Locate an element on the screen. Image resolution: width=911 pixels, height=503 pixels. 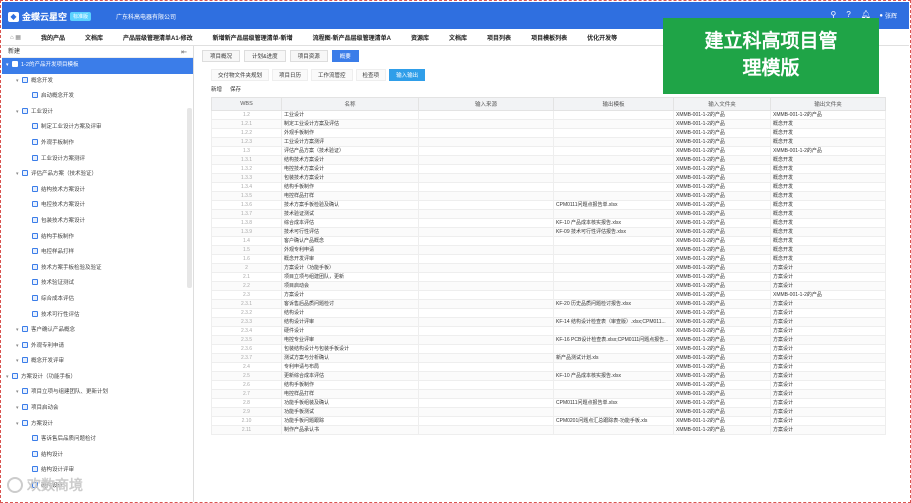
table-cell: 2.3.1 is located at coordinates (246, 304).